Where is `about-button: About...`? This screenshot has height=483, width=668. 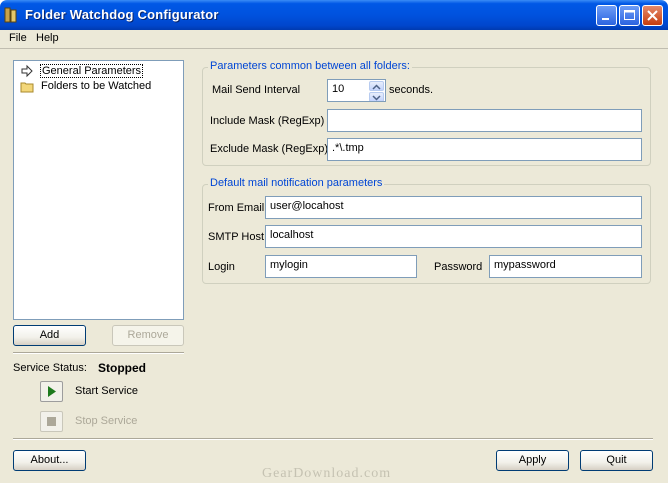 about-button: About... is located at coordinates (49, 460).